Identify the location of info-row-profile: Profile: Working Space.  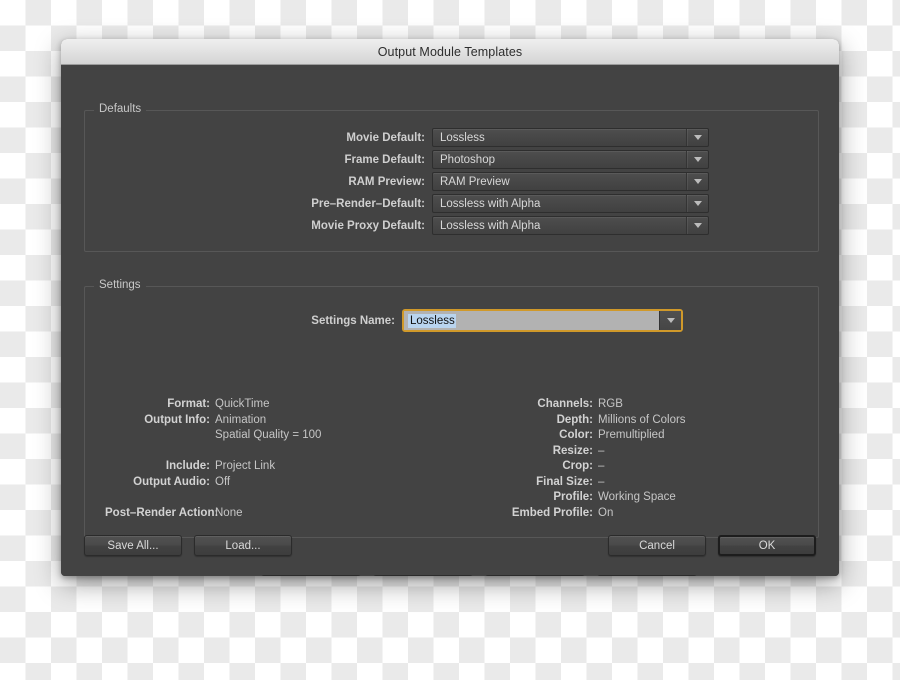
(593, 498).